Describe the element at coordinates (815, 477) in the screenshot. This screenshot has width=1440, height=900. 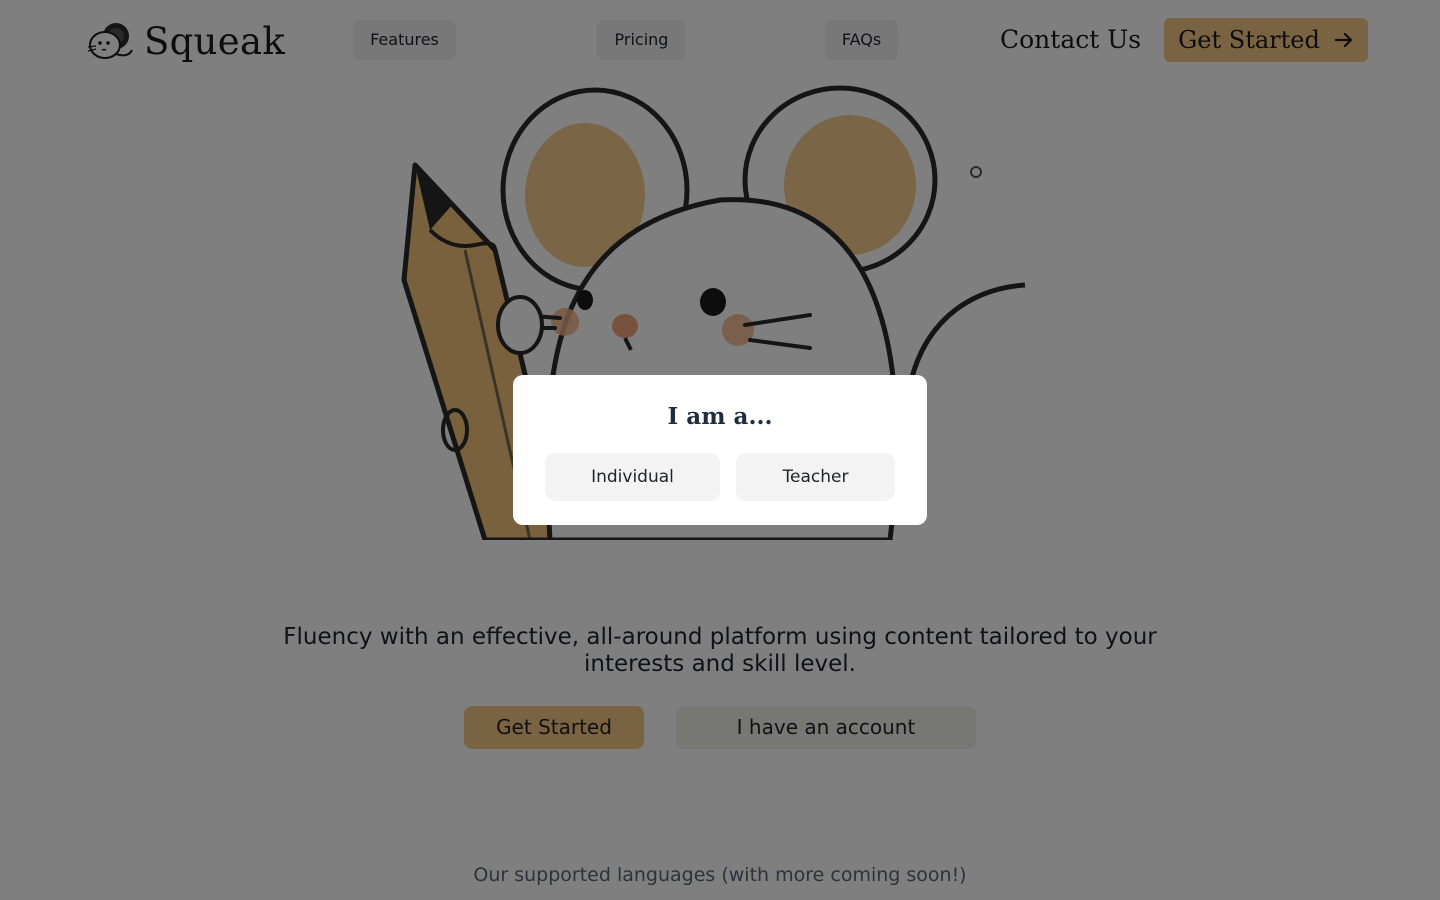
I see `teacher-role-button: Teacher` at that location.